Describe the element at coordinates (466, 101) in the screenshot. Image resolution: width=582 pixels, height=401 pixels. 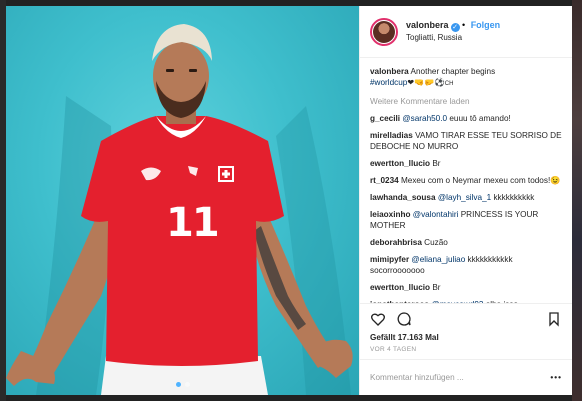
I see `load-more-comments: Weitere Kommentare laden` at that location.